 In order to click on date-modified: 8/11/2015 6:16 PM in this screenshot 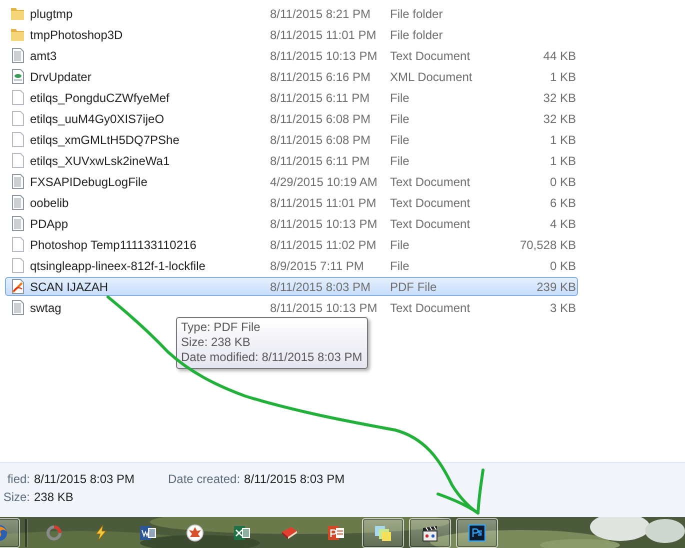, I will do `click(321, 77)`.